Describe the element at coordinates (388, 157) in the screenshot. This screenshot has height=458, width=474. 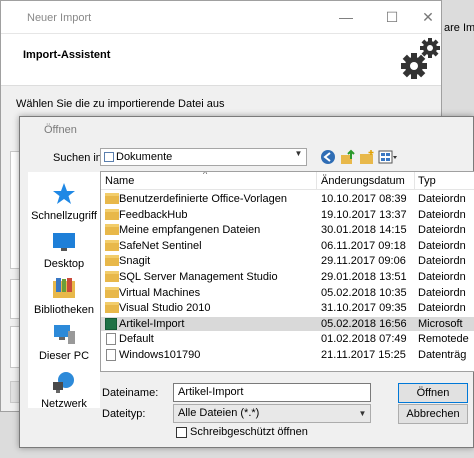
I see `view-menu-icon` at that location.